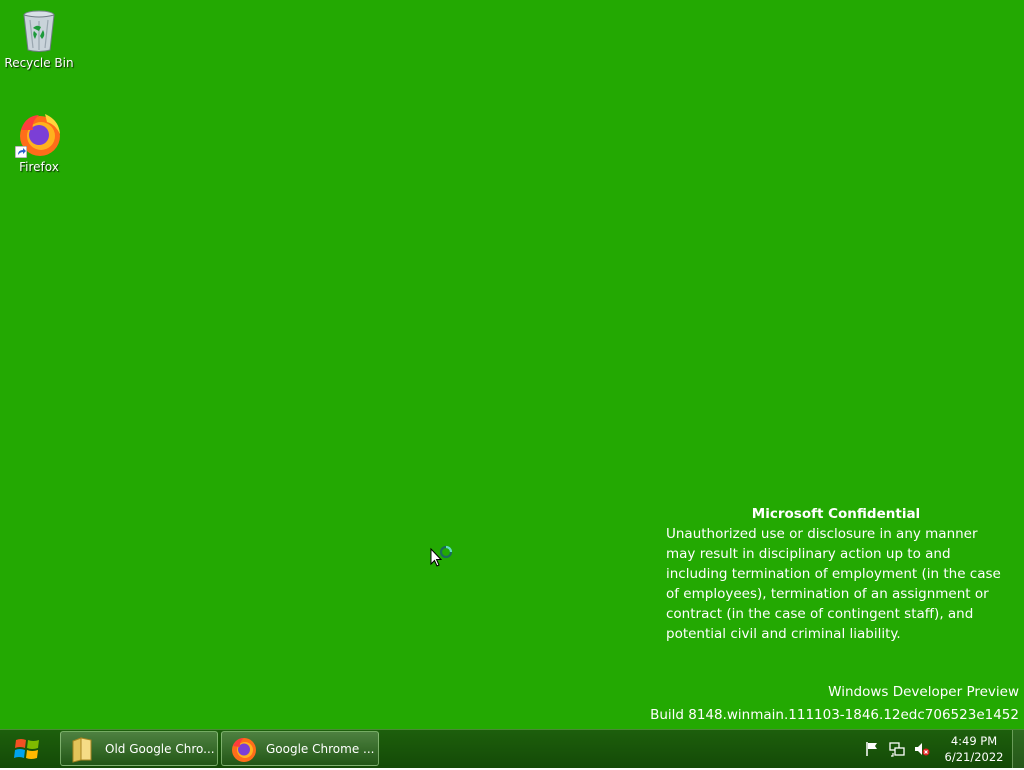 The image size is (1024, 770). Describe the element at coordinates (21, 152) in the screenshot. I see `shortcut-arrow-icon` at that location.